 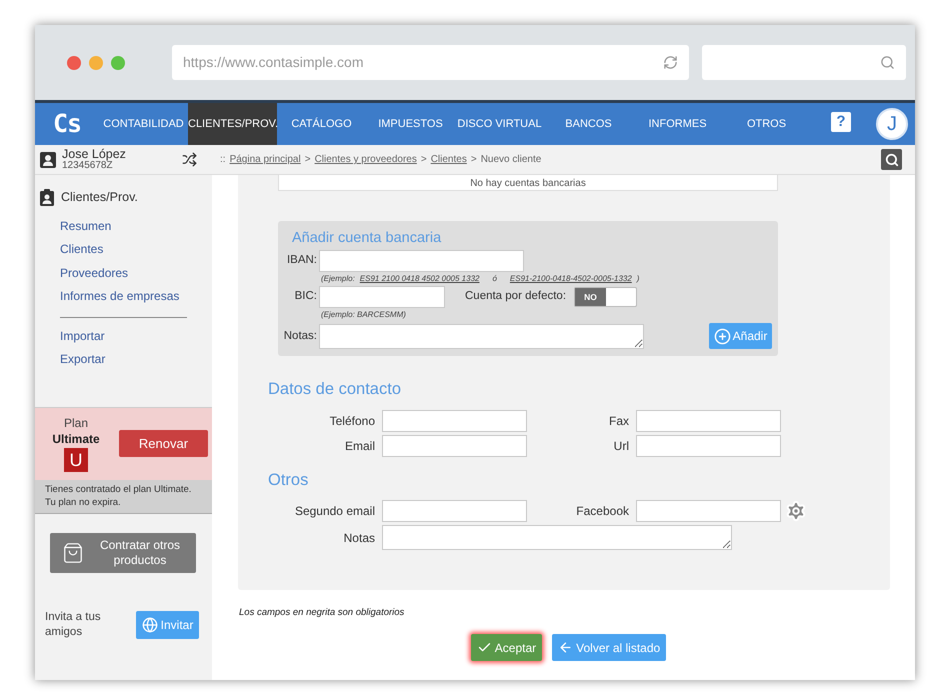 What do you see at coordinates (740, 336) in the screenshot?
I see `add-button: Añadir` at bounding box center [740, 336].